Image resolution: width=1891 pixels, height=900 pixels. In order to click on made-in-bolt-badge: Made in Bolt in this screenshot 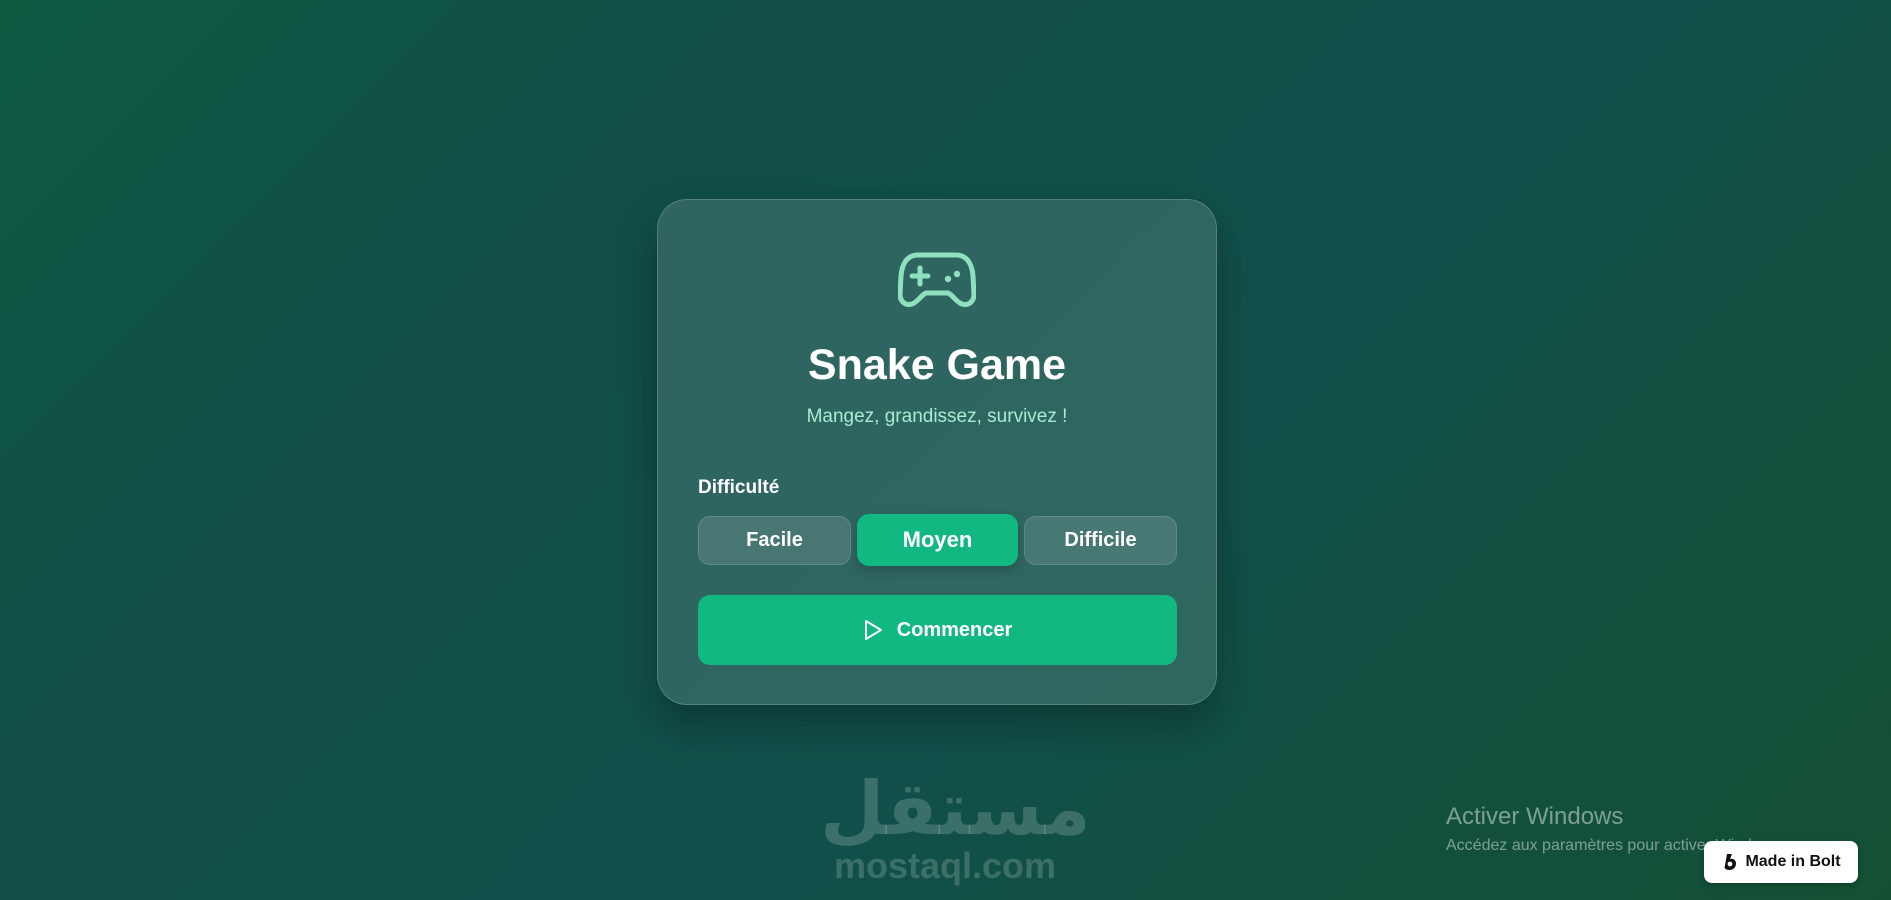, I will do `click(1781, 862)`.